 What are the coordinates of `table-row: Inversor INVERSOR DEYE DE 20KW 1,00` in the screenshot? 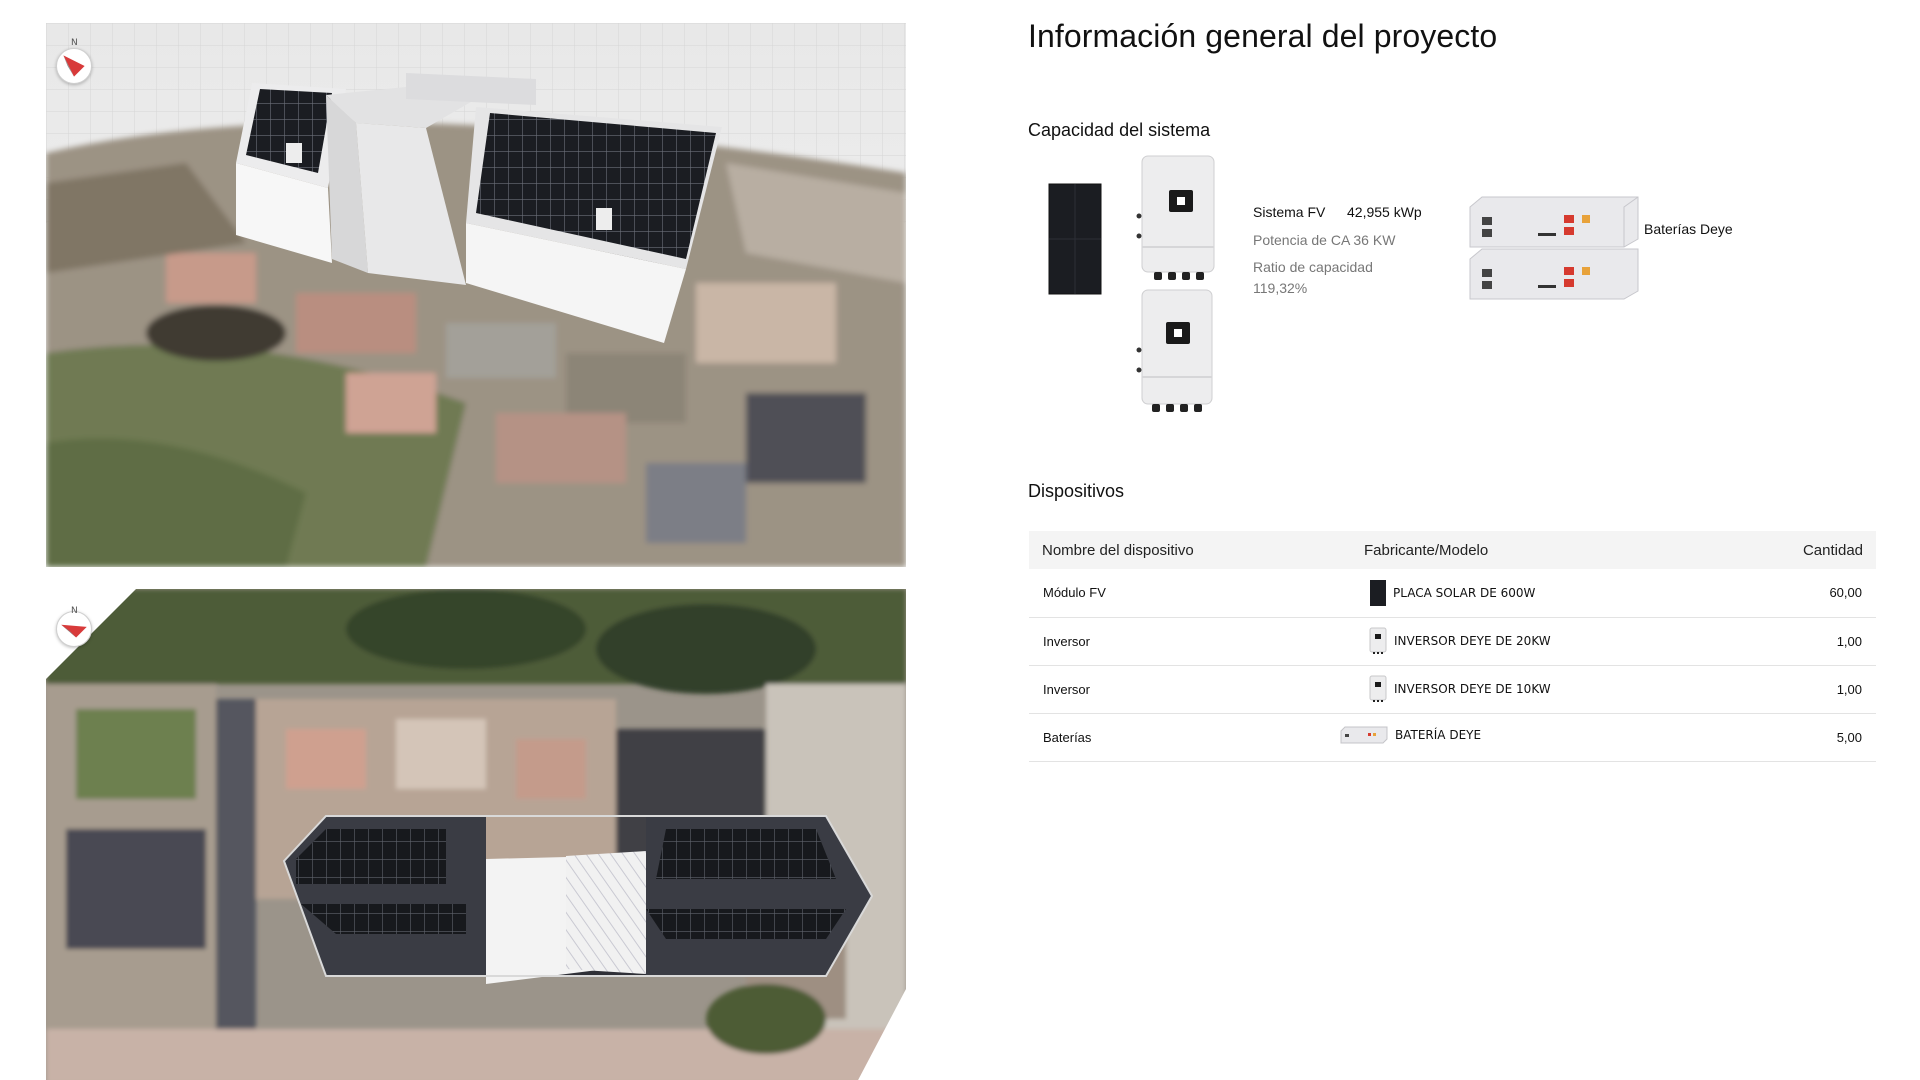 It's located at (1452, 641).